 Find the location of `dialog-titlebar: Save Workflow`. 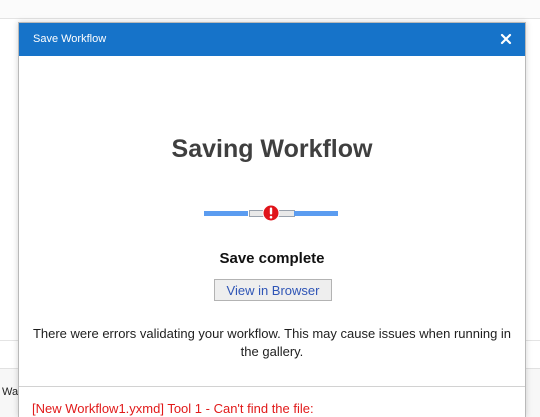

dialog-titlebar: Save Workflow is located at coordinates (272, 39).